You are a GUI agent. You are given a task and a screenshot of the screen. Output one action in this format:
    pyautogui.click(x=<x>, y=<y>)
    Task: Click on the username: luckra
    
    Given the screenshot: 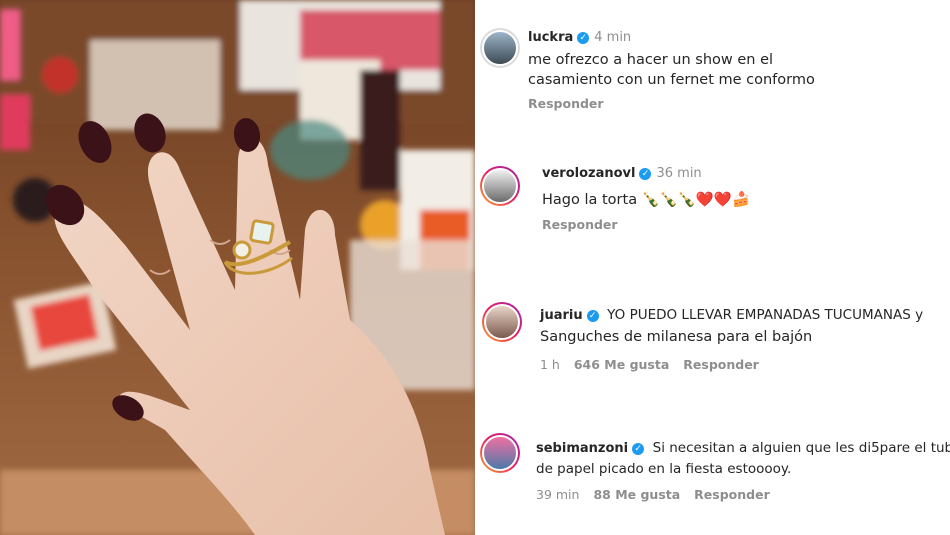 What is the action you would take?
    pyautogui.click(x=550, y=37)
    